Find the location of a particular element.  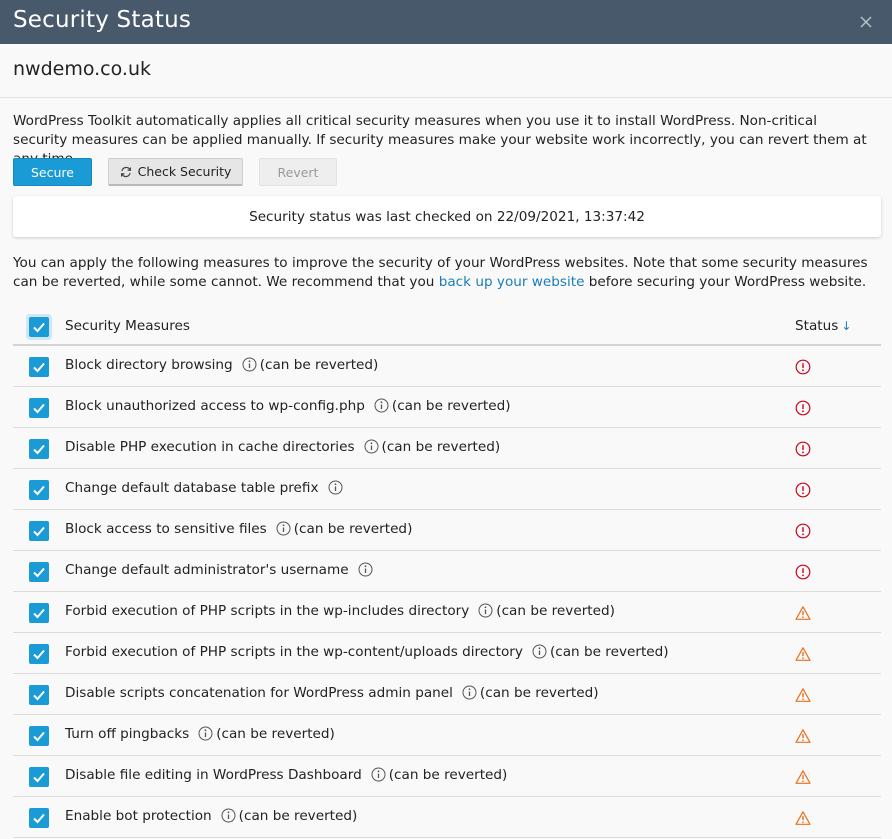

table-row: Change default database table prefix is located at coordinates (447, 489).